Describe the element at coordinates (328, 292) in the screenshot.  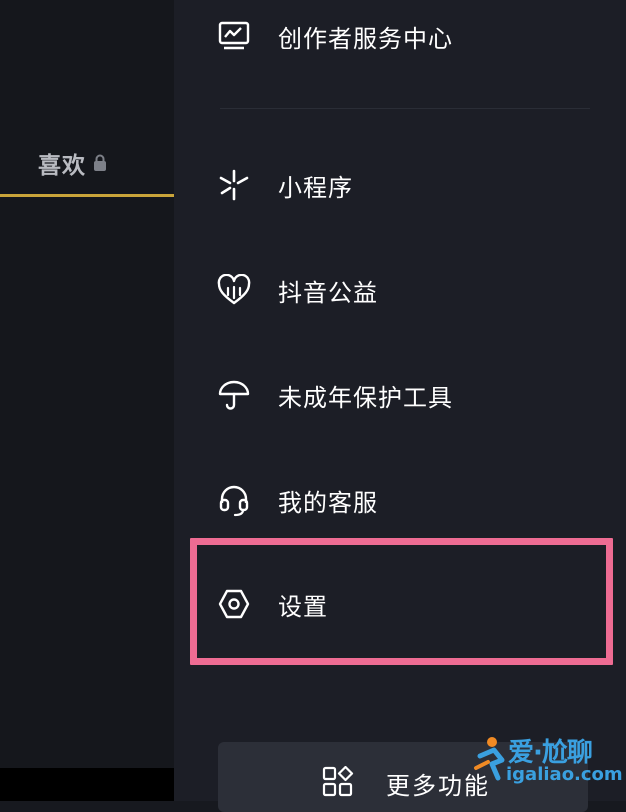
I see `menu-item-label: 抖音公益` at that location.